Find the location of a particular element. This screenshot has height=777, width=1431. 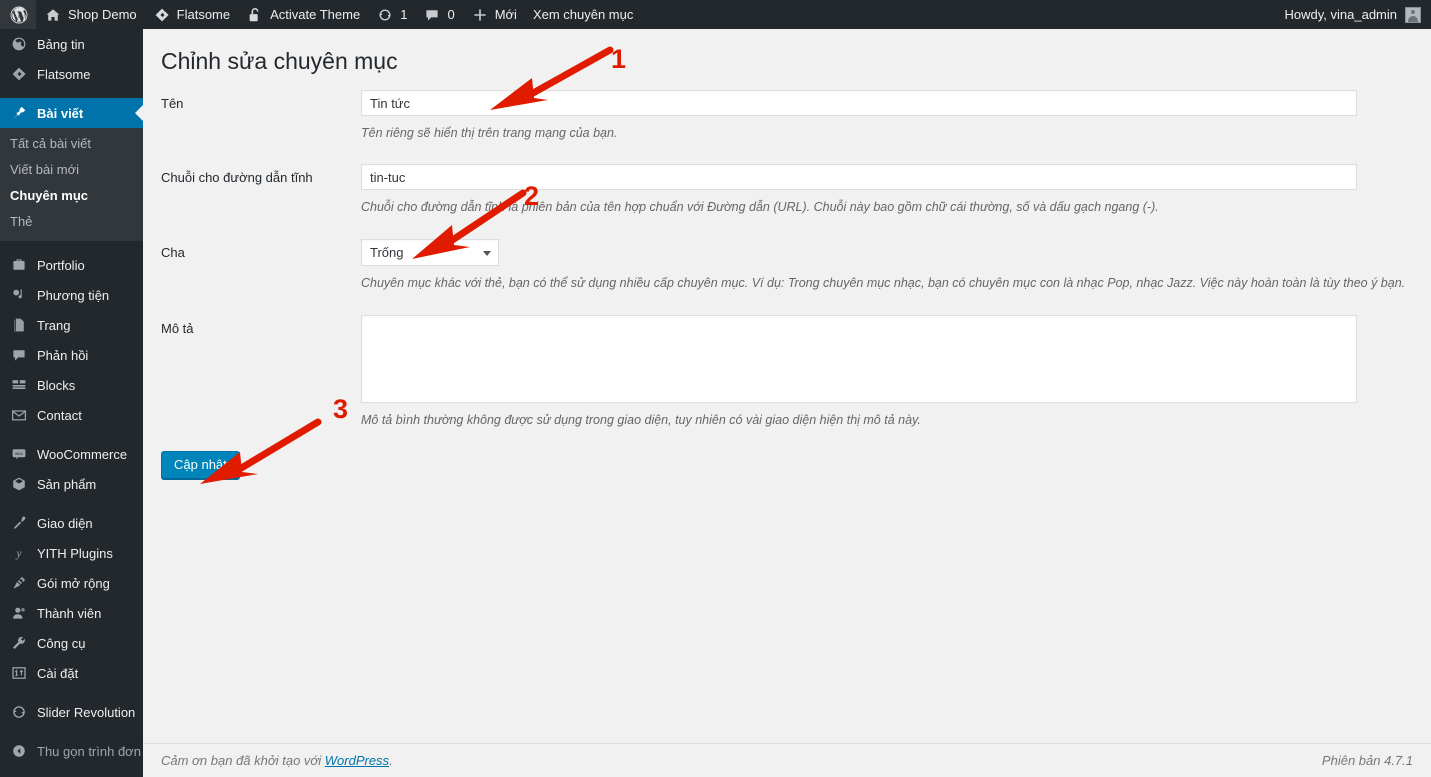

tools-icon is located at coordinates (19, 643).